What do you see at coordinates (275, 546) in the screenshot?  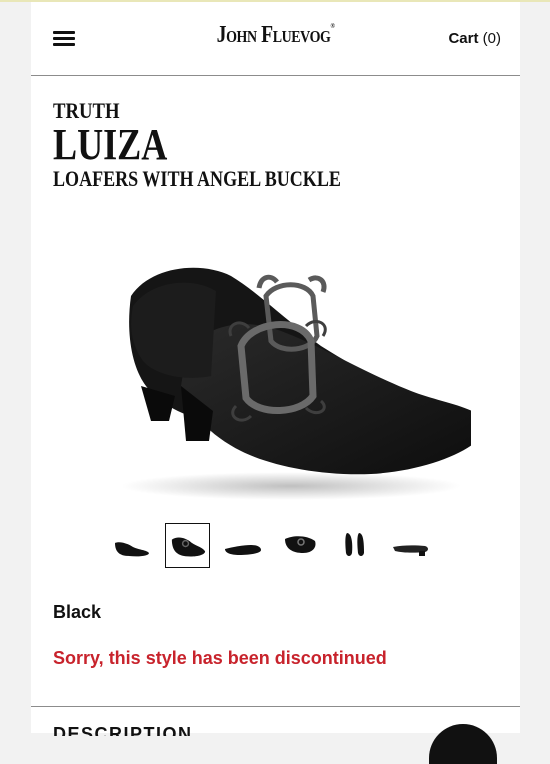 I see `thumbnail-strip` at bounding box center [275, 546].